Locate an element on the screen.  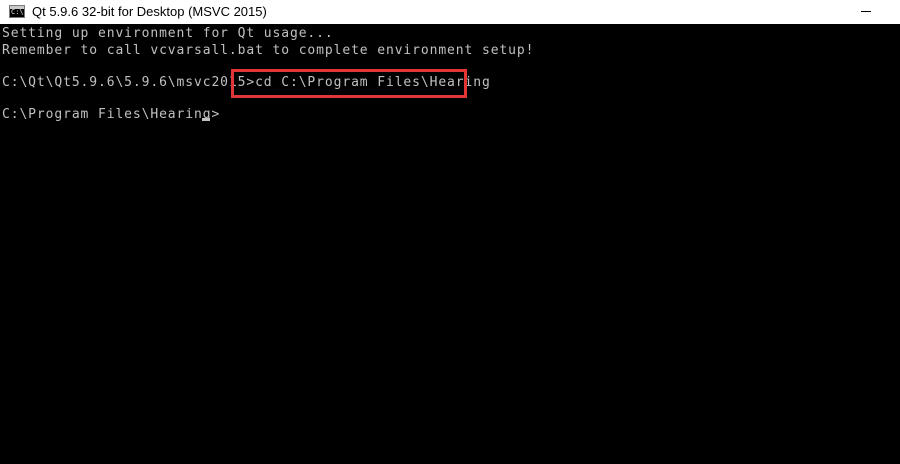
window-title: Qt 5.9.6 32-bit for Desktop (MSVC 2015) is located at coordinates (149, 11).